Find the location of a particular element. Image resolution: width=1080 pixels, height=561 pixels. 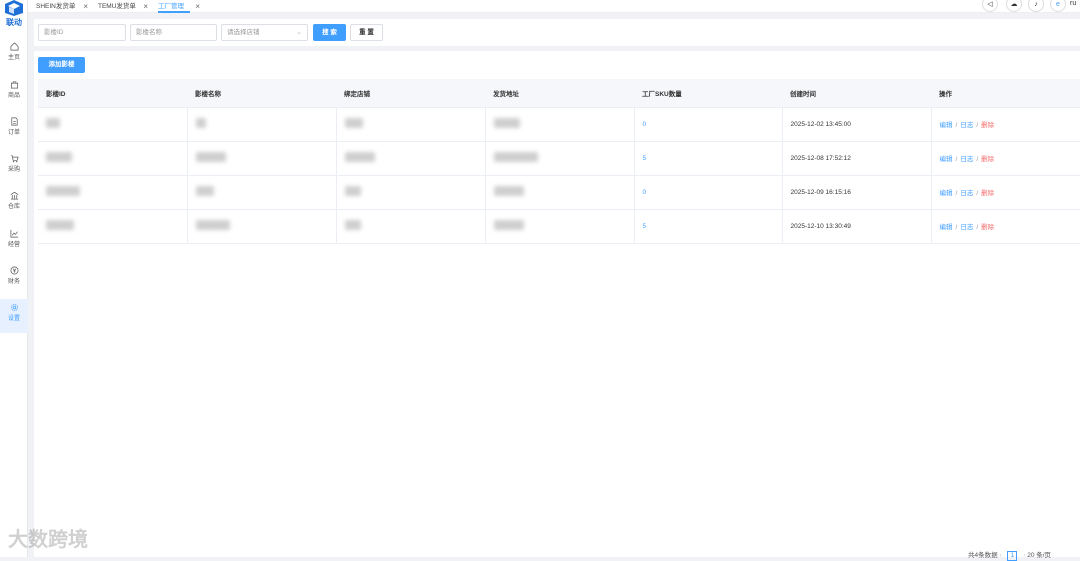

cart-icon is located at coordinates (14, 159).